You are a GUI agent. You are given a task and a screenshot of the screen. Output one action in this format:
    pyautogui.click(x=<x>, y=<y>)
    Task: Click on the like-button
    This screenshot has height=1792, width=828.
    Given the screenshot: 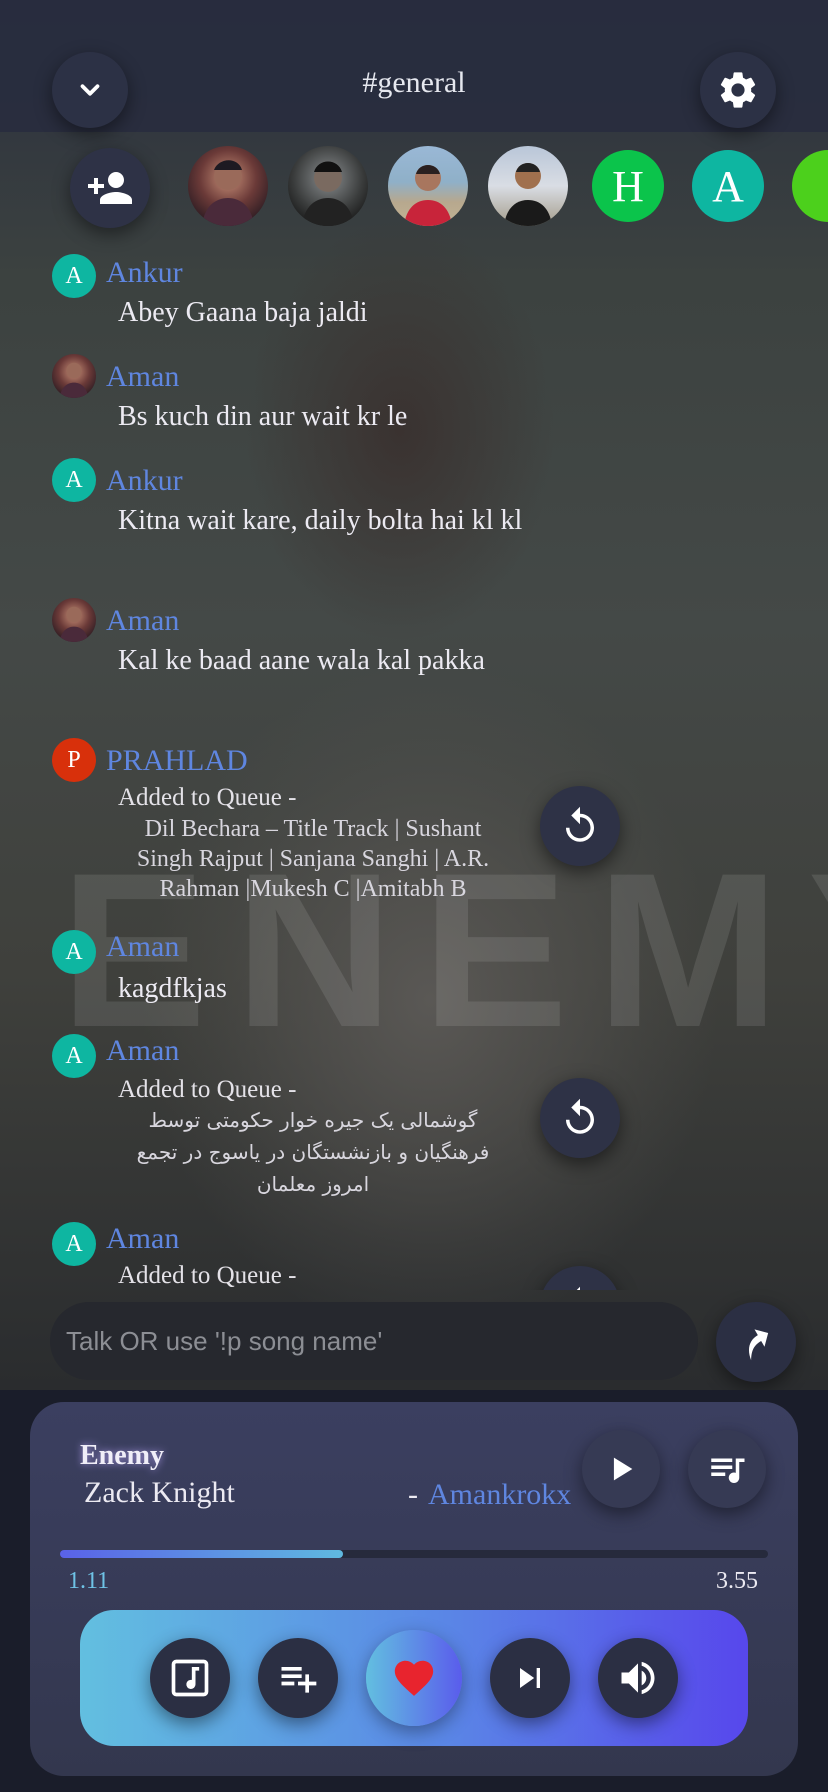 What is the action you would take?
    pyautogui.click(x=414, y=1678)
    